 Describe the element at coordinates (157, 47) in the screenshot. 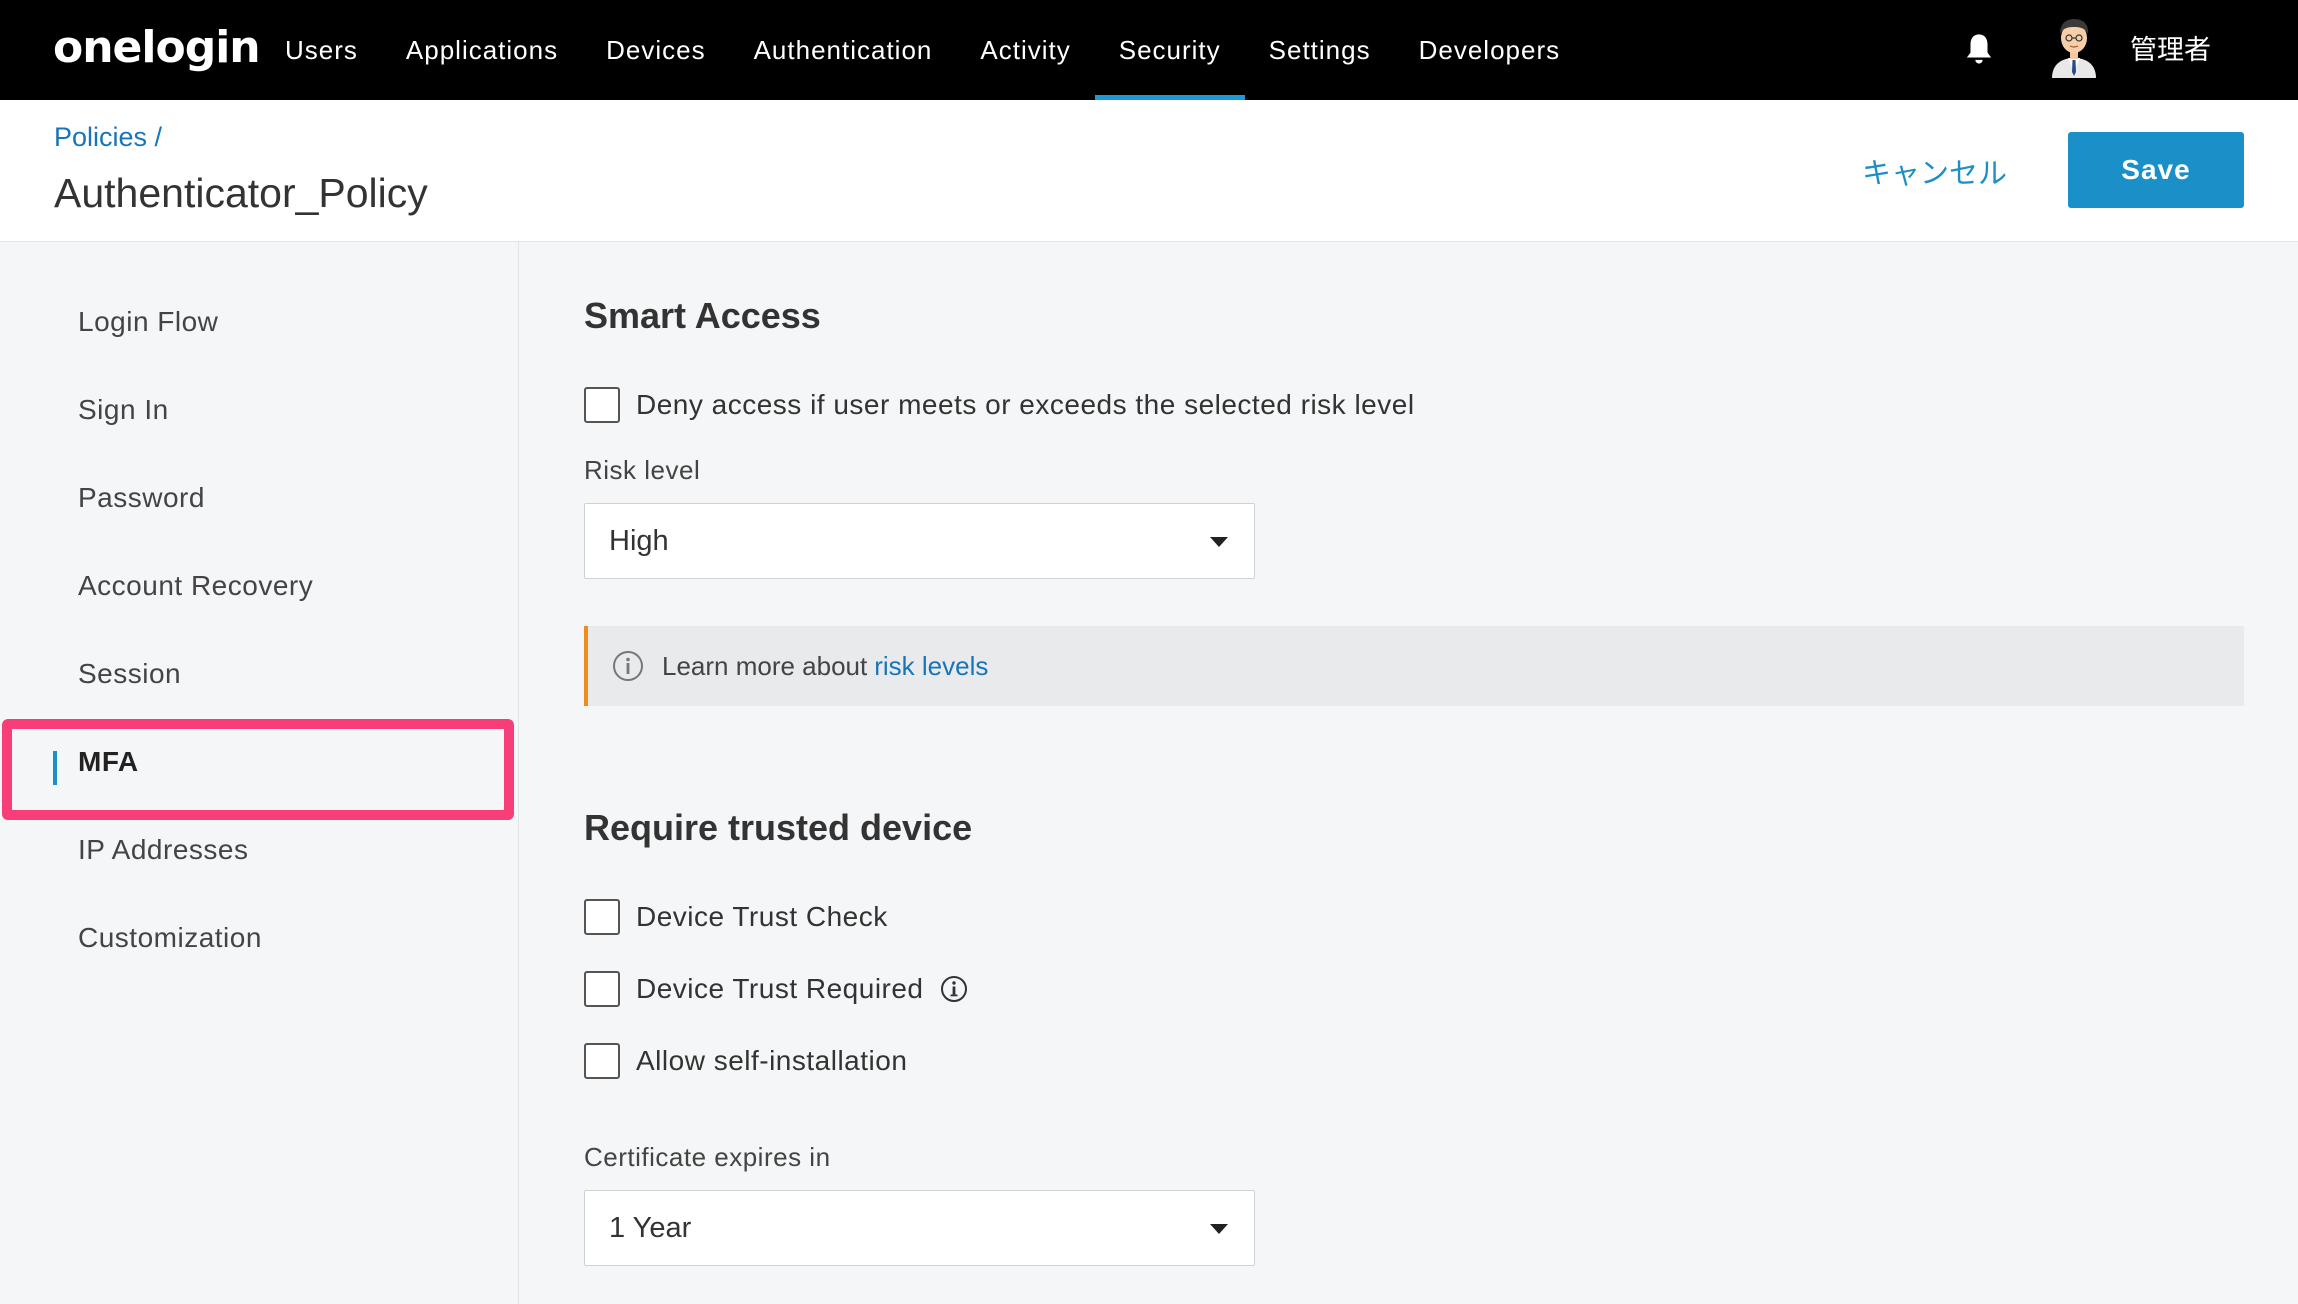

I see `onelogin-logo: onelogin` at that location.